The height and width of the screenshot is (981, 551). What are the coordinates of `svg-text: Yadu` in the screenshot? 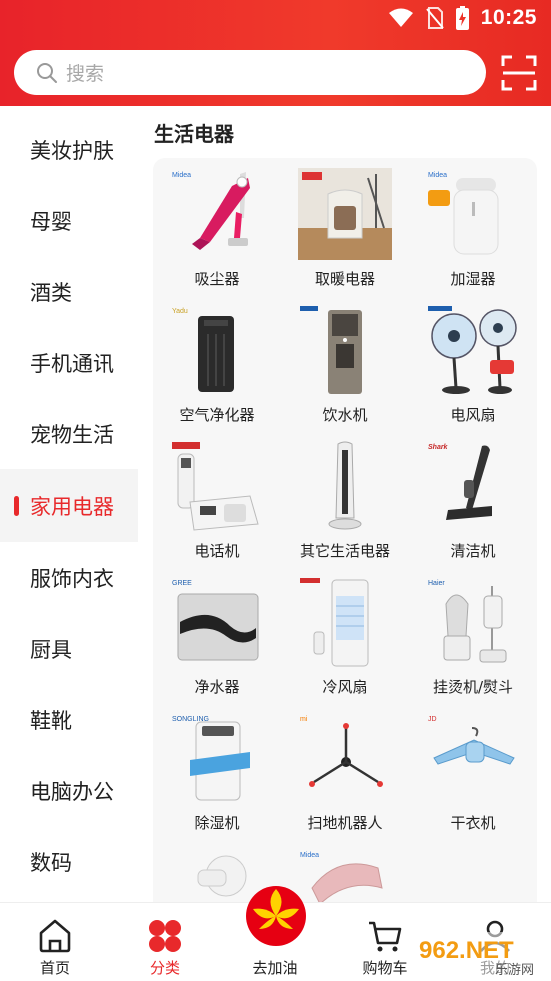 It's located at (180, 311).